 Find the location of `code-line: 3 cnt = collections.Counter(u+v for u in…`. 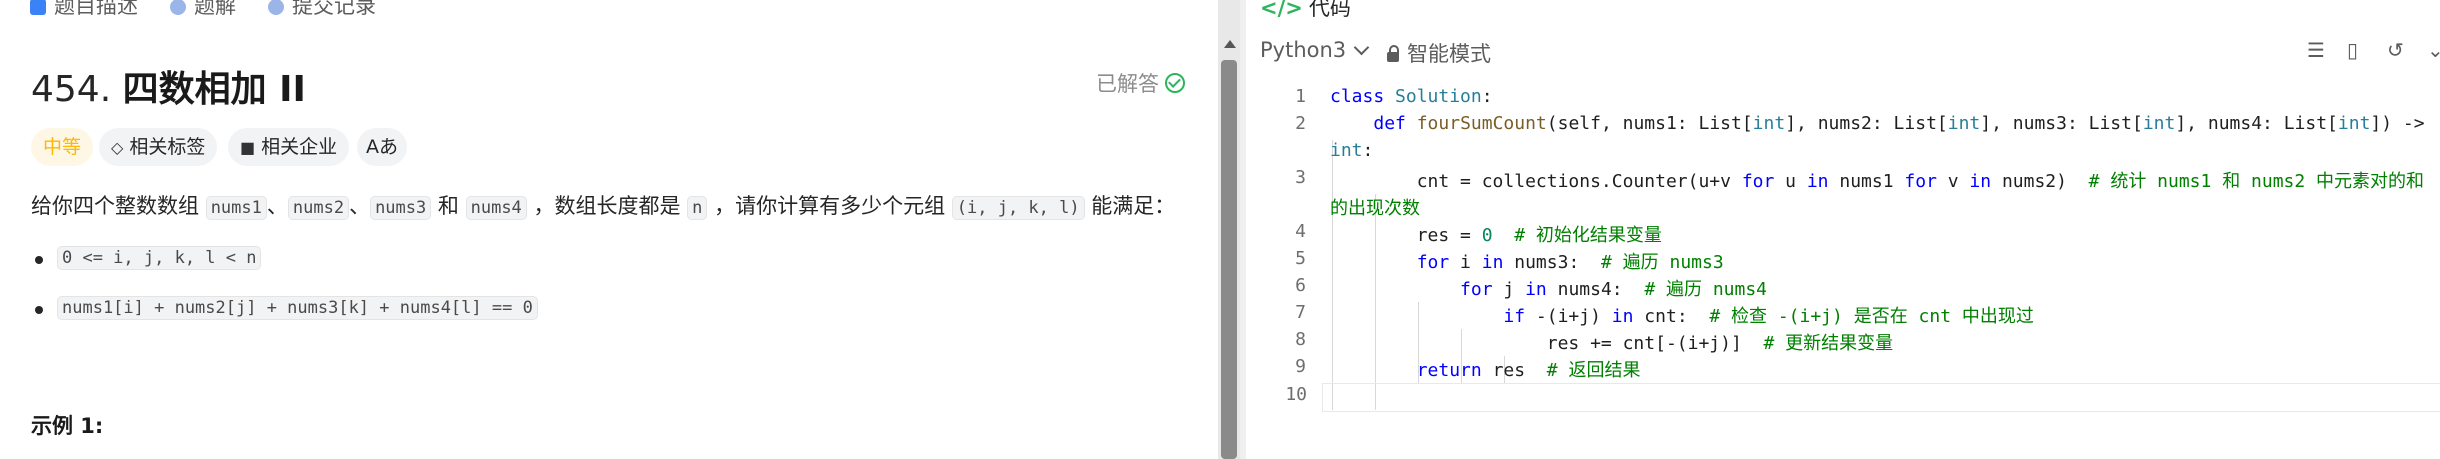

code-line: 3 cnt = collections.Counter(u+v for u in… is located at coordinates (1843, 180).